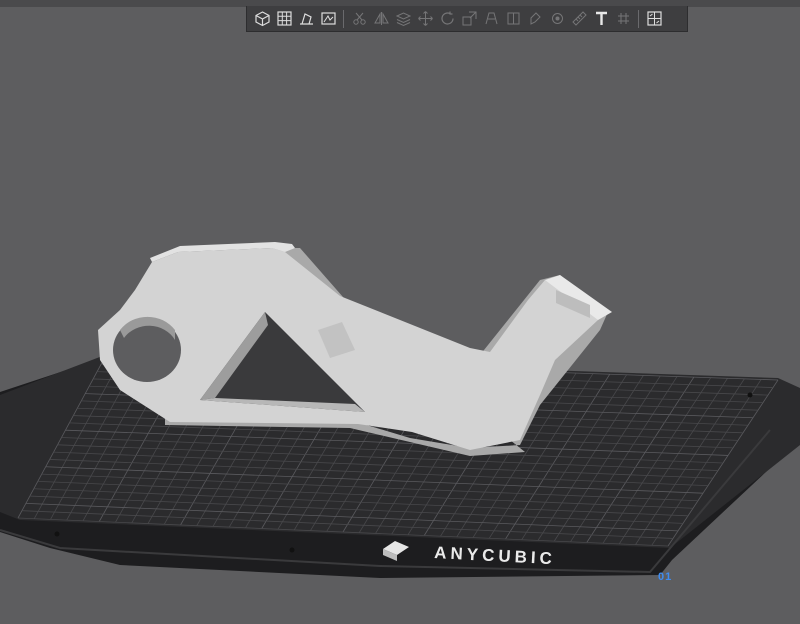 The height and width of the screenshot is (624, 800). I want to click on plate-number-label: 01, so click(665, 577).